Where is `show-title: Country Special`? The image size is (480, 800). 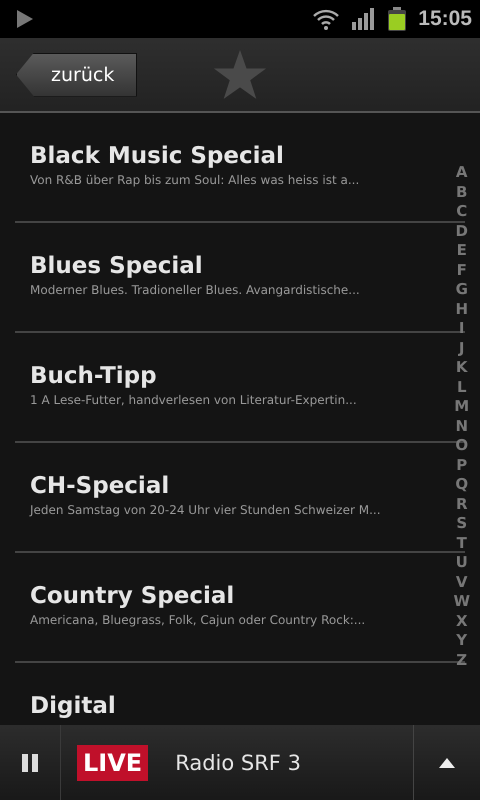
show-title: Country Special is located at coordinates (132, 596).